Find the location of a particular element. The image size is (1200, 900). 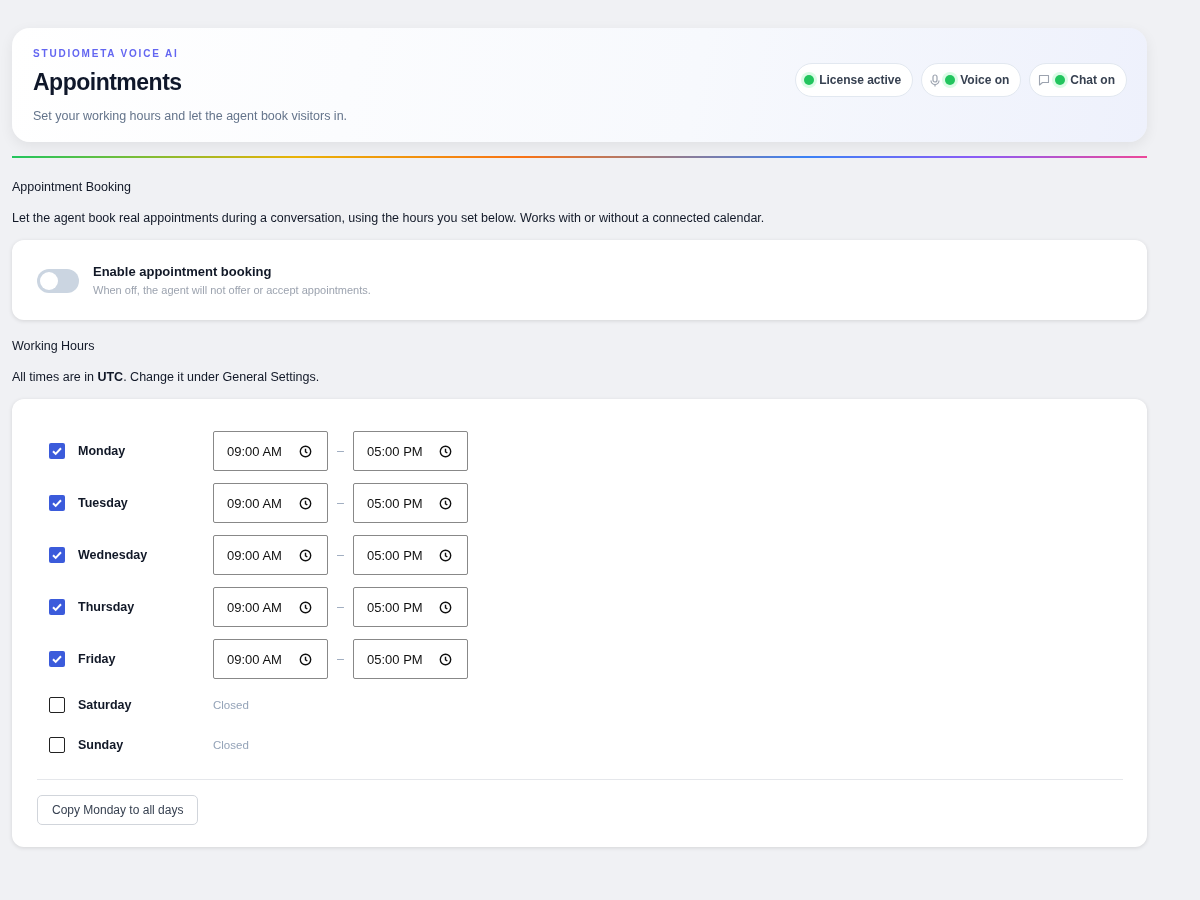

page-subtitle: Set your working hours and let the agent book visitors in. is located at coordinates (190, 116).